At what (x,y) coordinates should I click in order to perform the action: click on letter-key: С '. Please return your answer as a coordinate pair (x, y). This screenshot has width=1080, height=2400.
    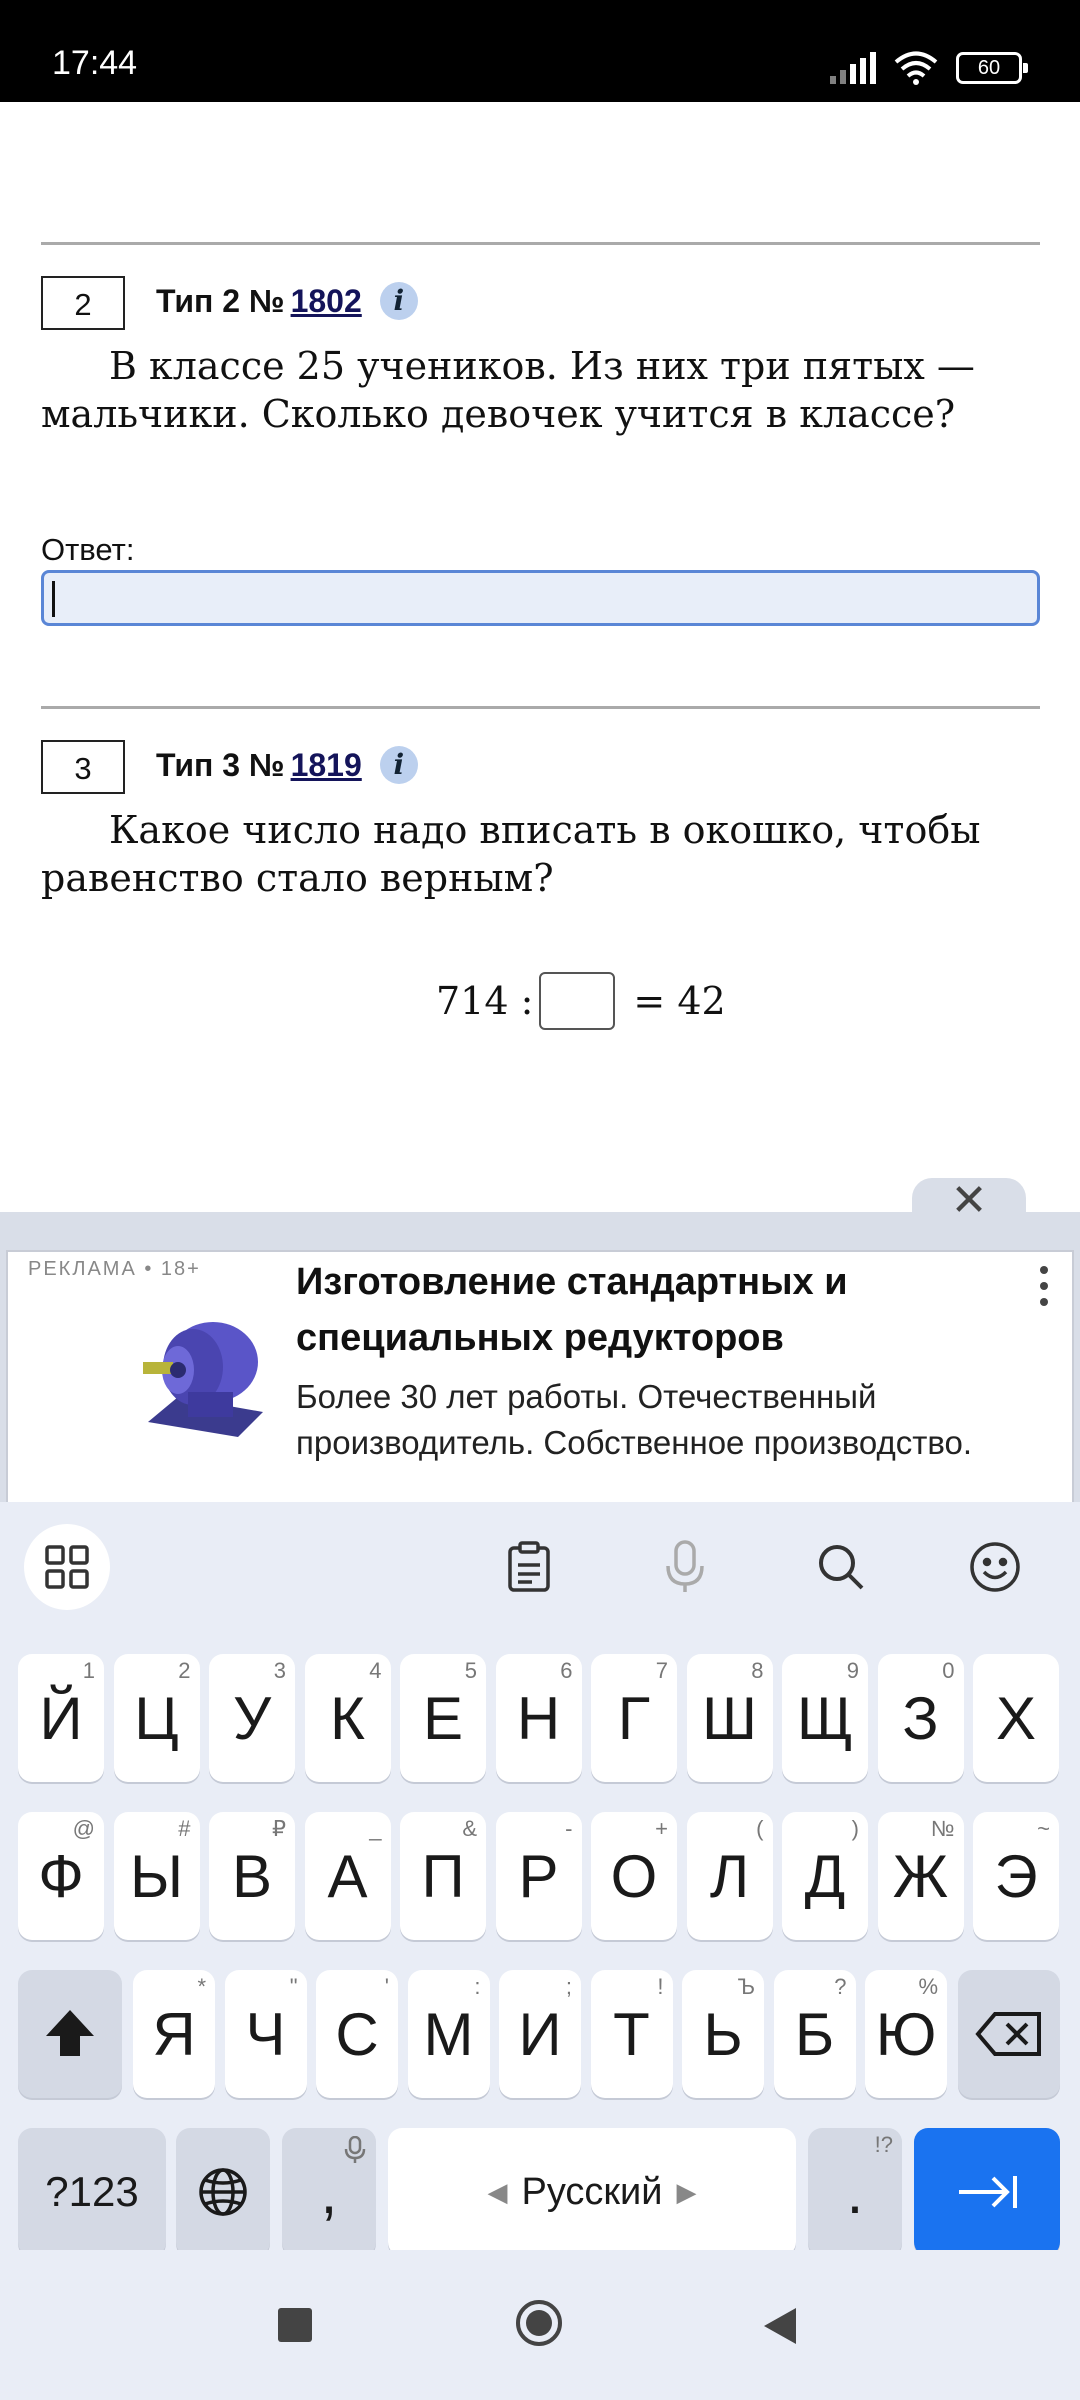
    Looking at the image, I should click on (357, 2034).